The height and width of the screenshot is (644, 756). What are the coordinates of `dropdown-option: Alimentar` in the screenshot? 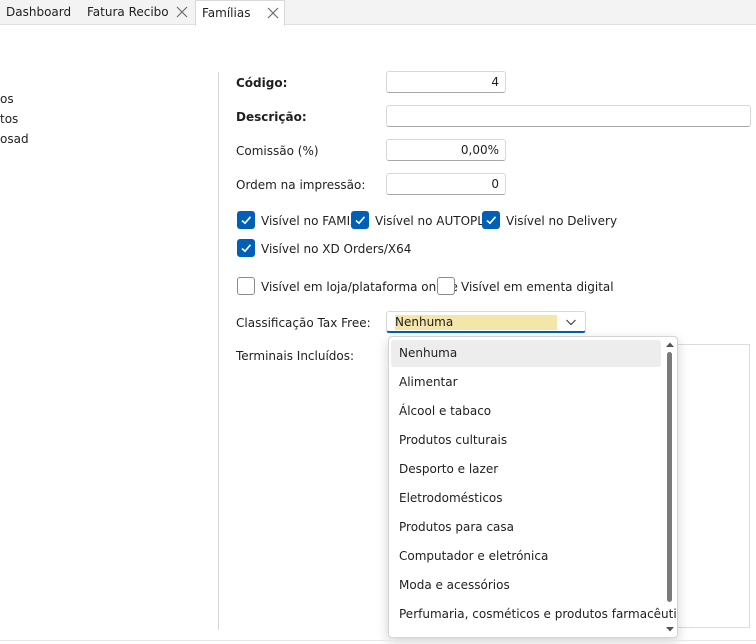 It's located at (526, 382).